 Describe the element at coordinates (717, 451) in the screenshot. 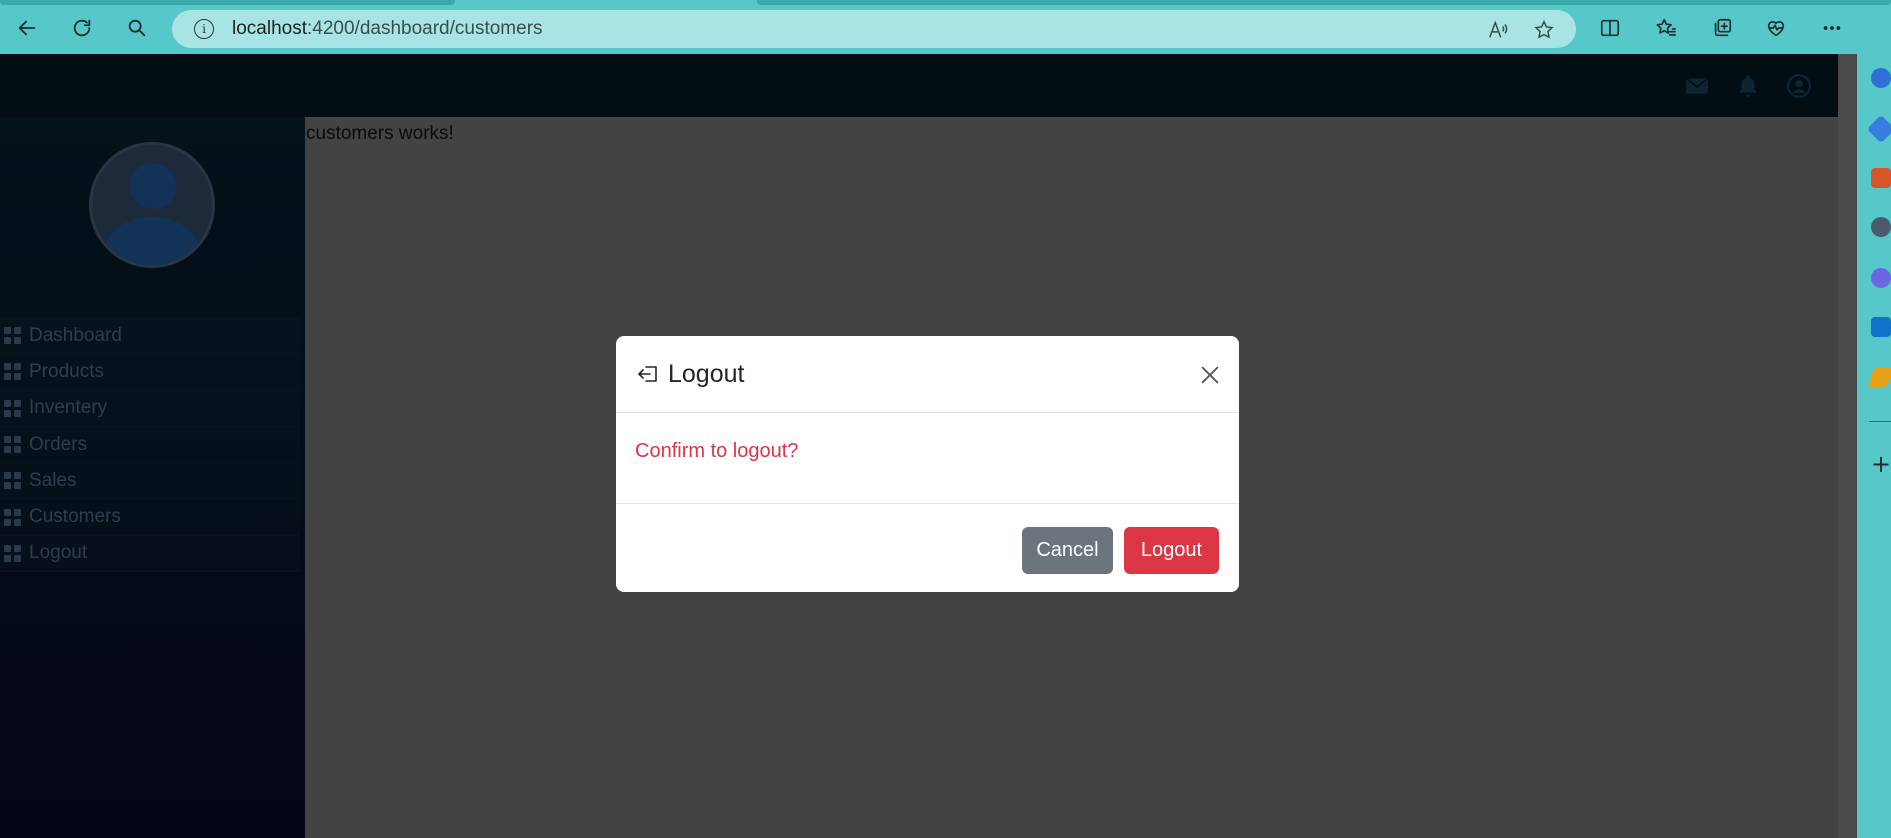

I see `modal-message: Confirm to logout?` at that location.